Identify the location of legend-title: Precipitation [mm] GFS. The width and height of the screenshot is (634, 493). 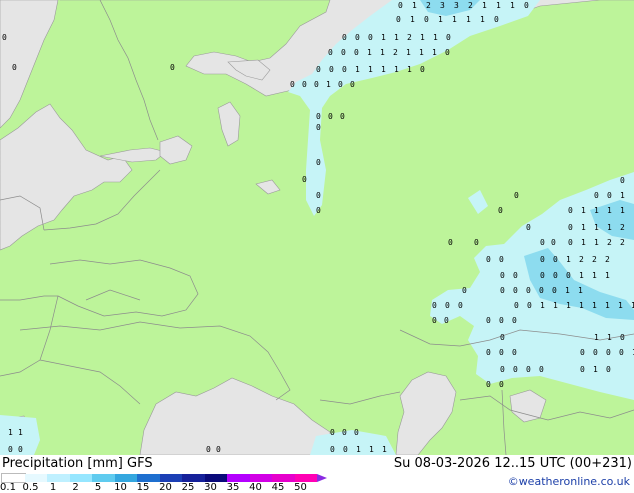
(77, 463).